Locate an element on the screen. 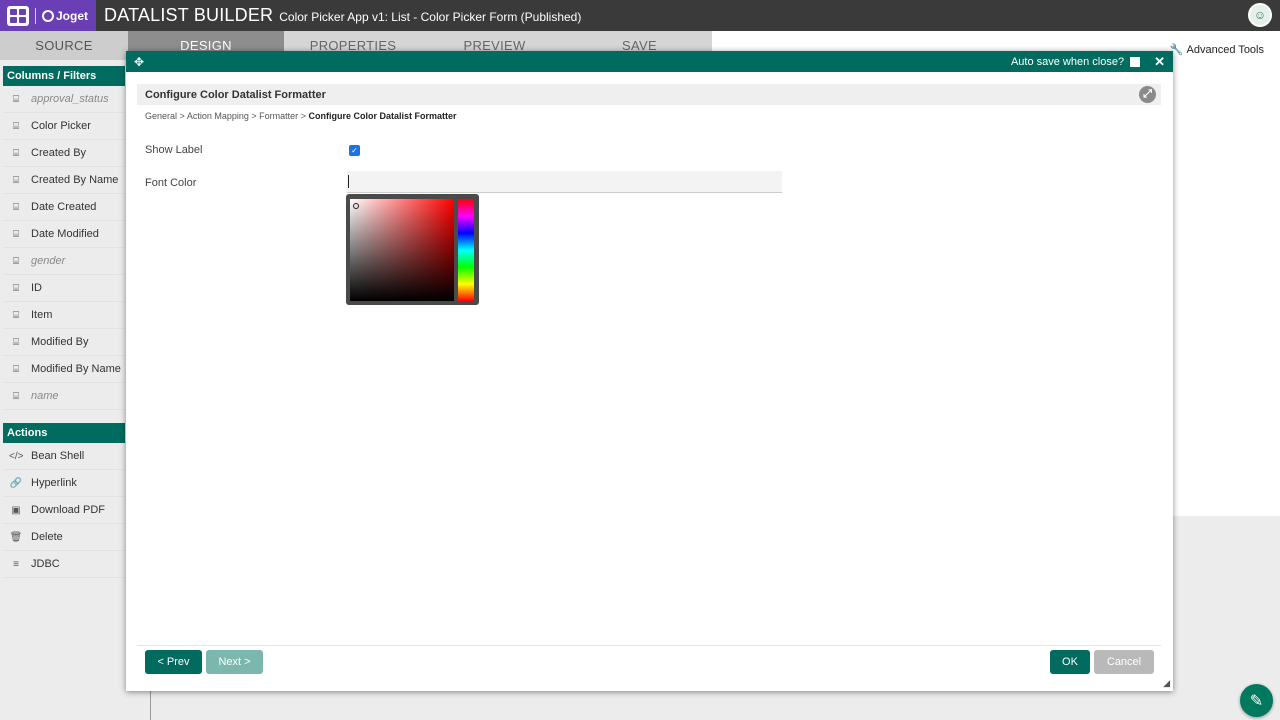  advanced-tools-label: Advanced Tools is located at coordinates (1225, 49).